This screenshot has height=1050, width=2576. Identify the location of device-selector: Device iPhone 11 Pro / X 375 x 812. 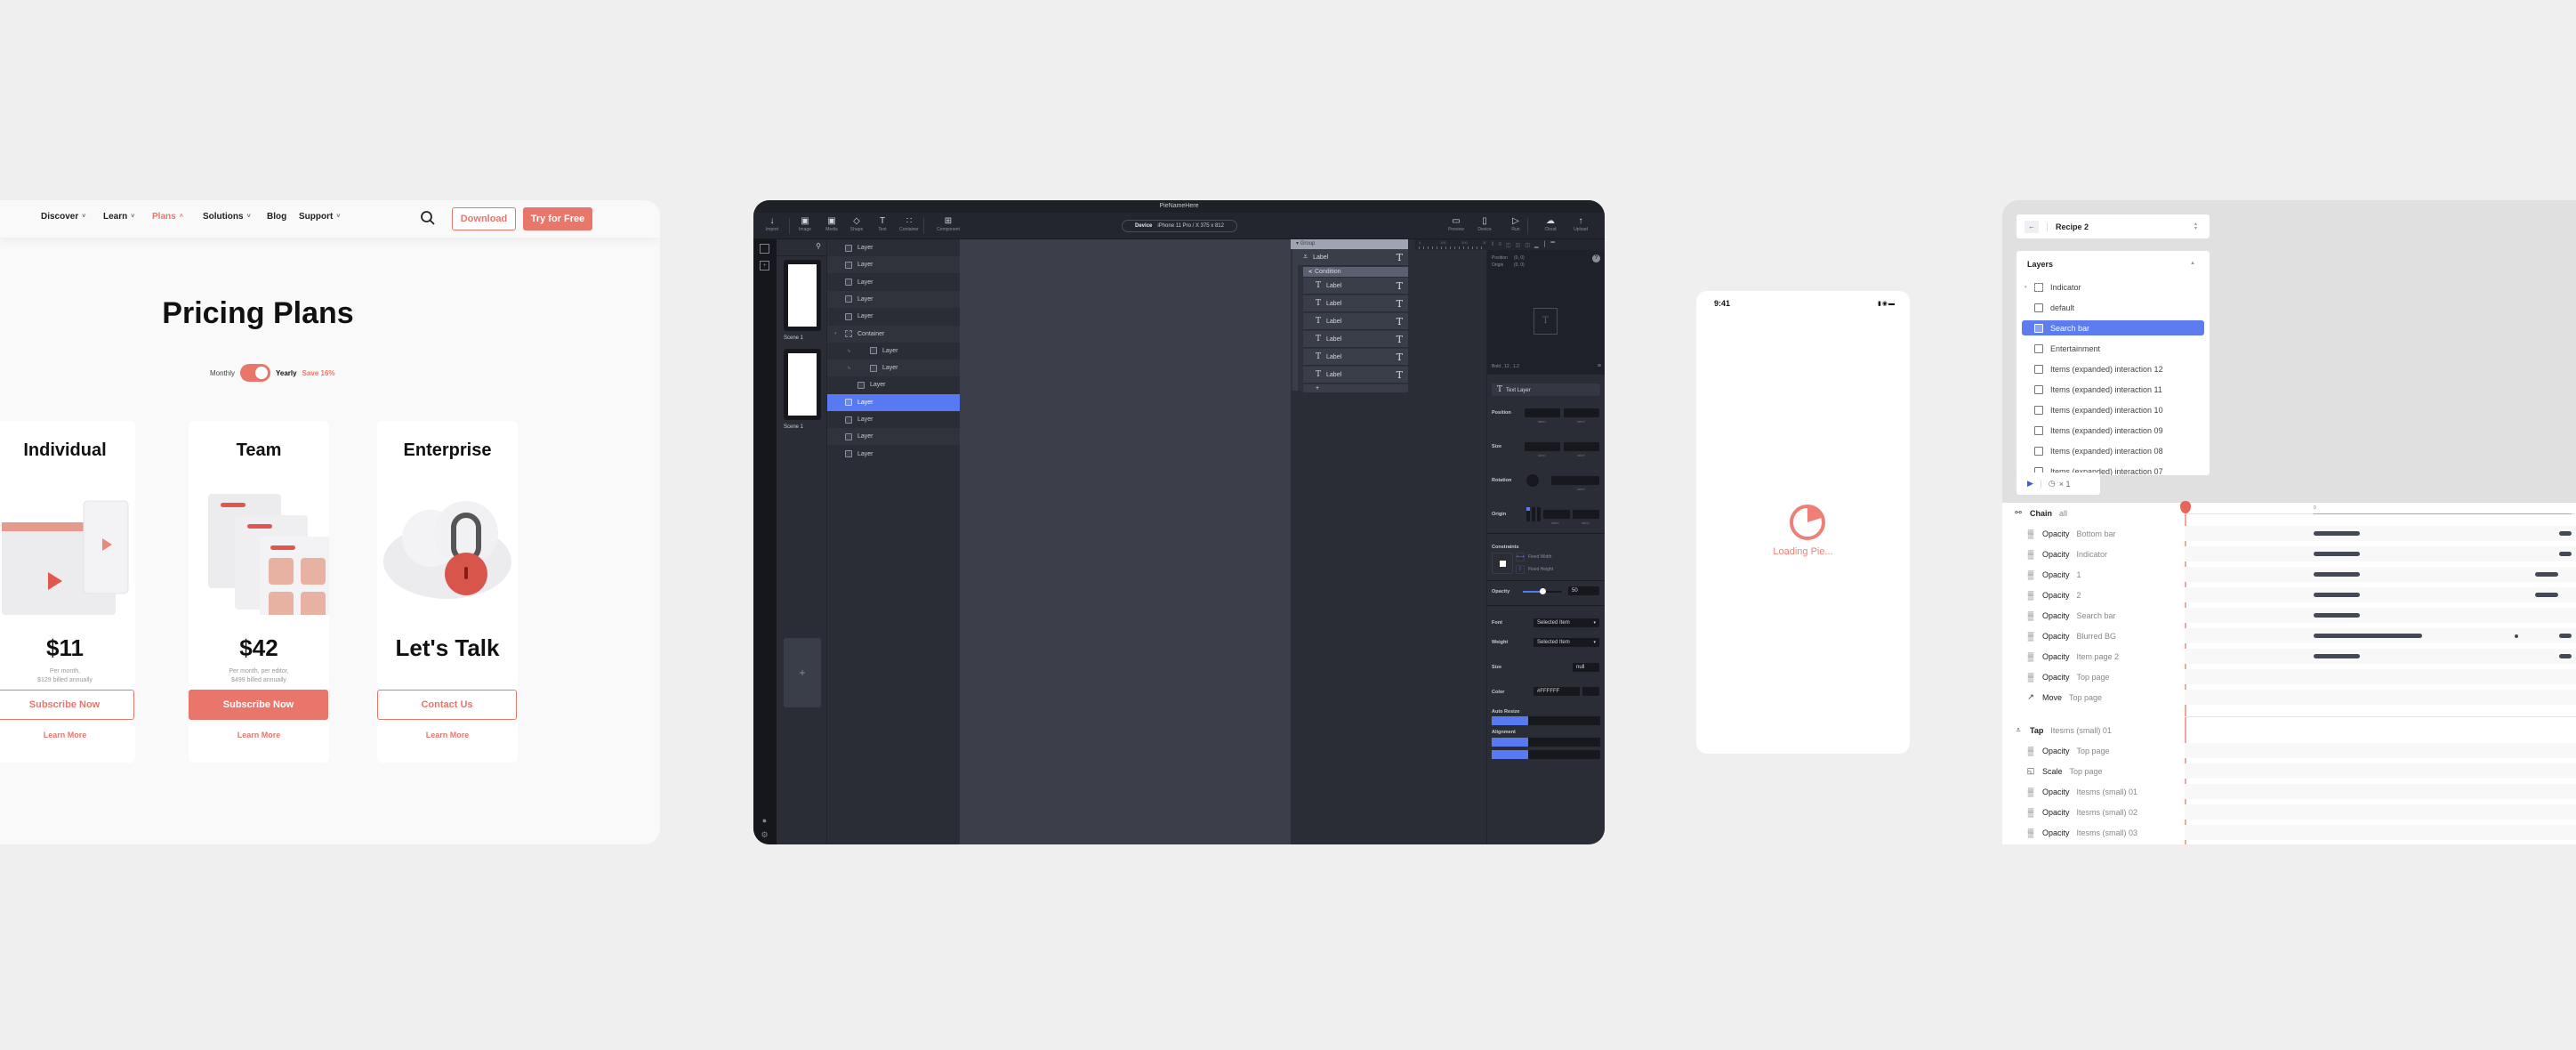
(1179, 226).